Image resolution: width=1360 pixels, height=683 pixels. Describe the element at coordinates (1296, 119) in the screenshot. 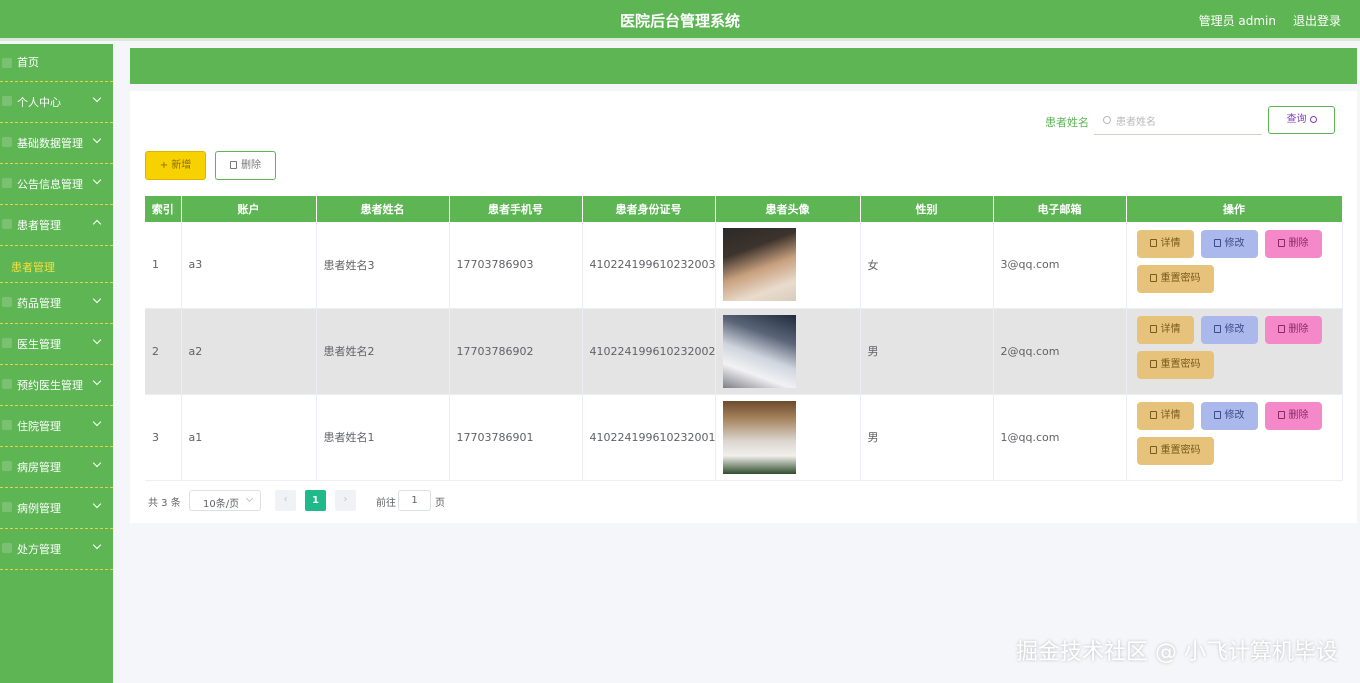

I see `query-button-label: 查询` at that location.